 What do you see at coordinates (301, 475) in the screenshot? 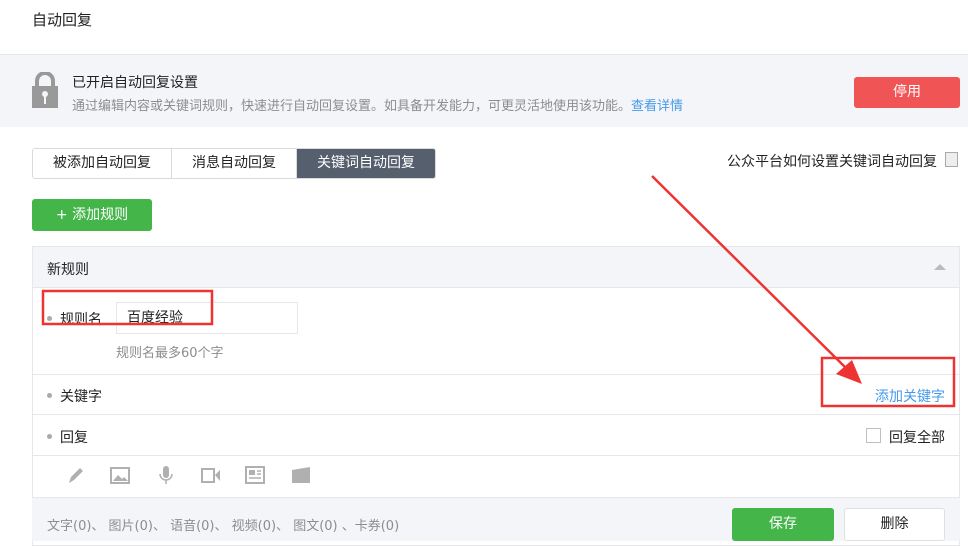
I see `card-icon` at bounding box center [301, 475].